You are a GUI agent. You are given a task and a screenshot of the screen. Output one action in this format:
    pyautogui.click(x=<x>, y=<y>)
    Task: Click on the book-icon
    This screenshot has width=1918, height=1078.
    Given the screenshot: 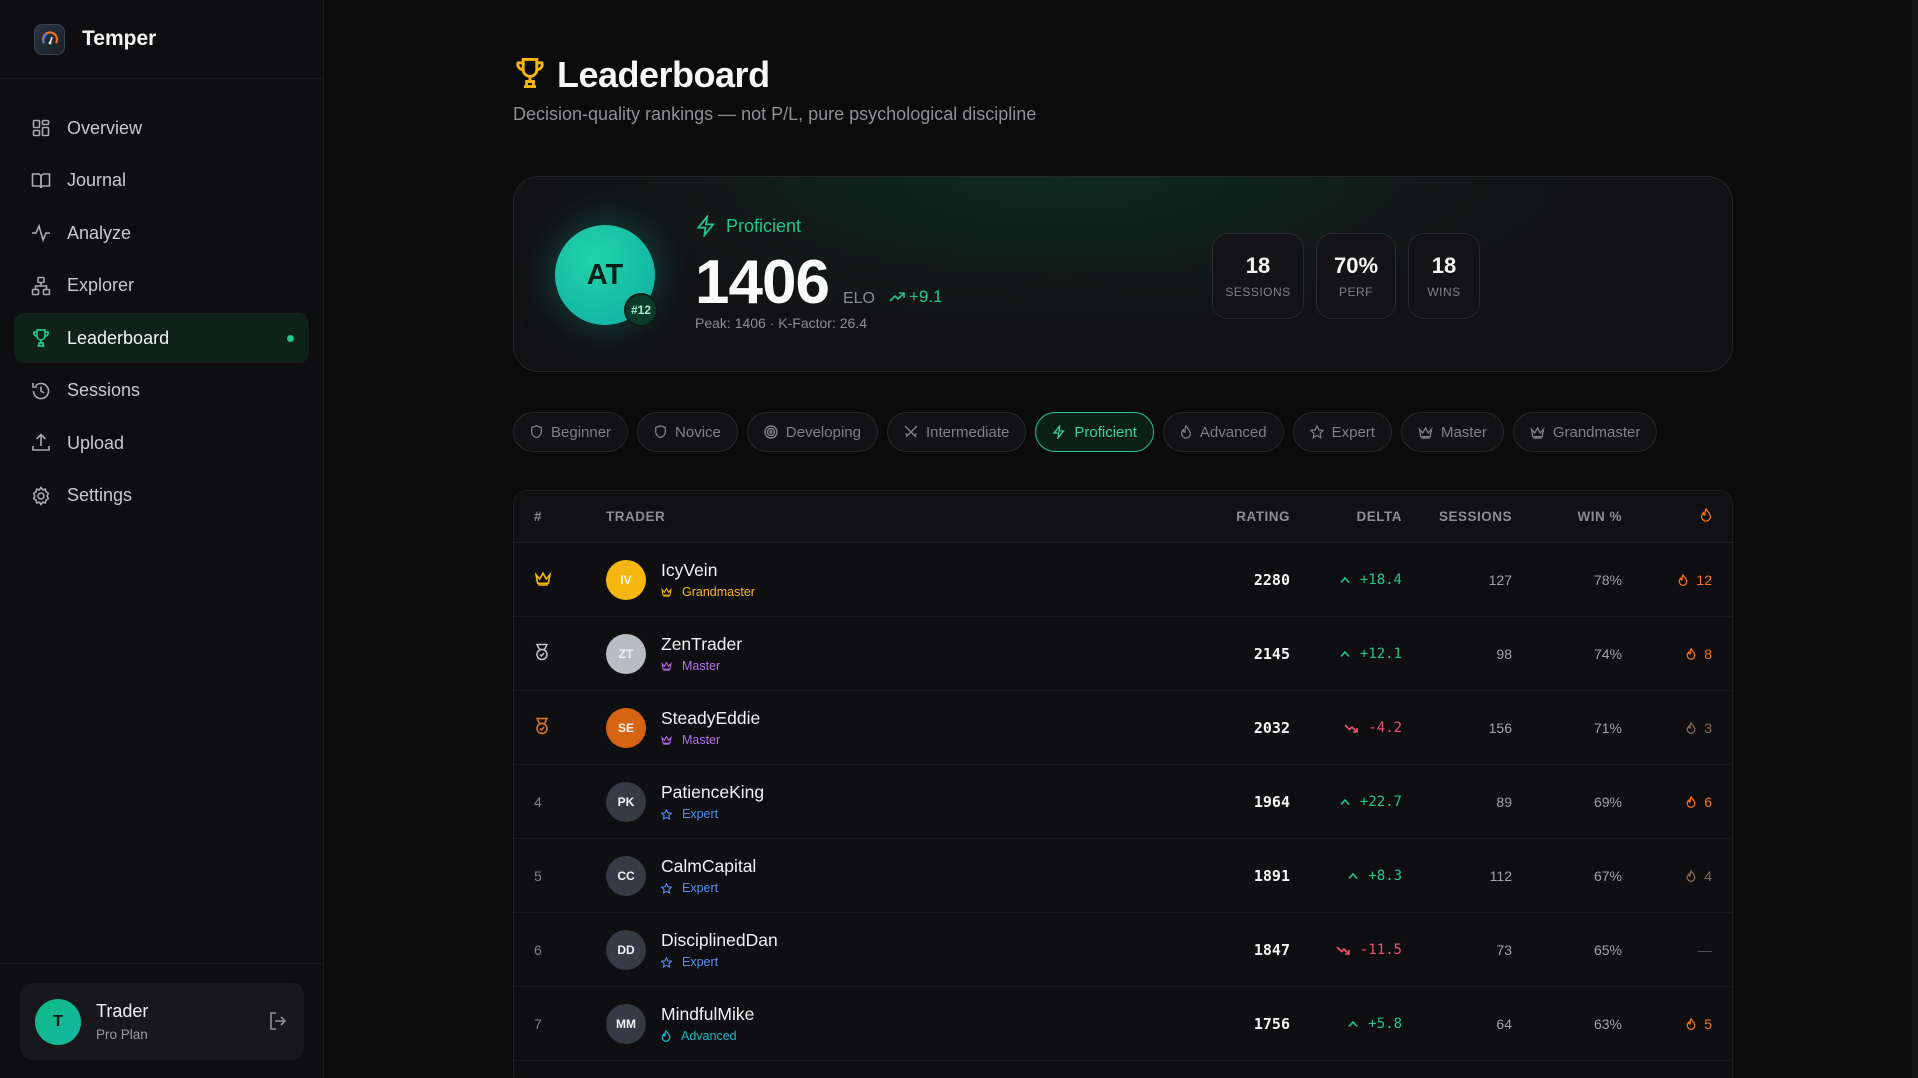 What is the action you would take?
    pyautogui.click(x=41, y=181)
    